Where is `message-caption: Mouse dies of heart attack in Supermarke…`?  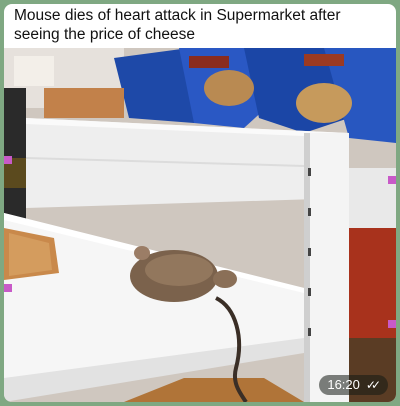 message-caption: Mouse dies of heart attack in Supermarke… is located at coordinates (177, 25).